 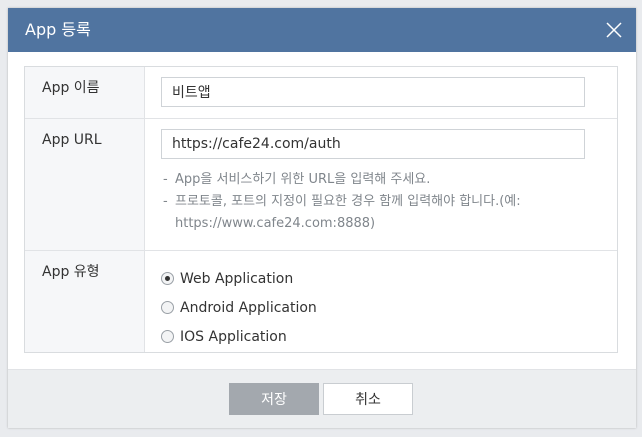 I want to click on help-line-2: 프로토콜, 포트의 지정이 필요한 경우 함께 입력해야 합니다.(예:, so click(x=348, y=201).